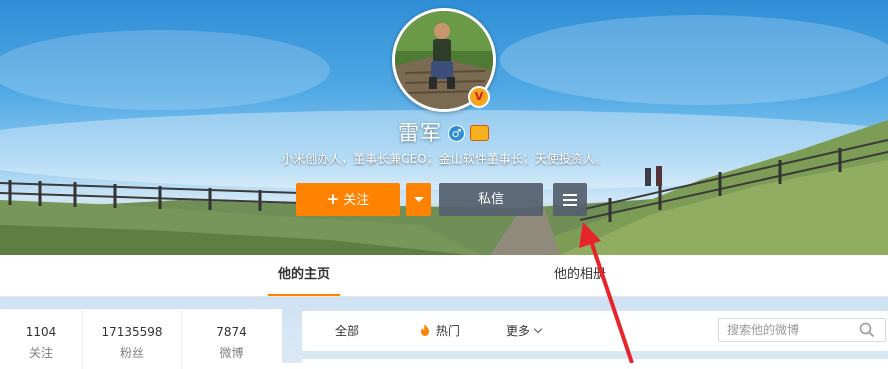 The image size is (888, 369). I want to click on more-menu-button, so click(570, 199).